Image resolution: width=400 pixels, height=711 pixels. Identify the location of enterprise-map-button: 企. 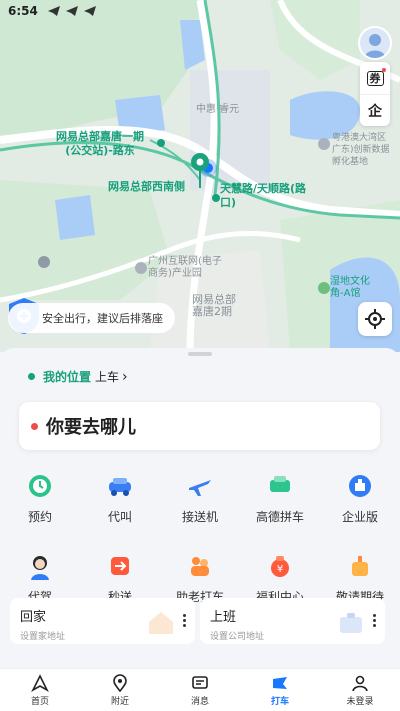
(375, 110).